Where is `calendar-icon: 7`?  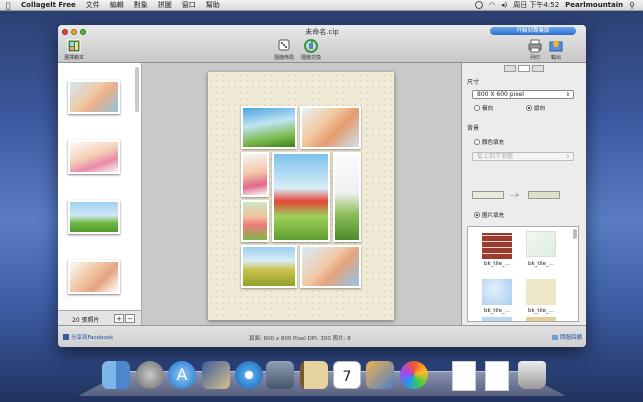 calendar-icon: 7 is located at coordinates (347, 375).